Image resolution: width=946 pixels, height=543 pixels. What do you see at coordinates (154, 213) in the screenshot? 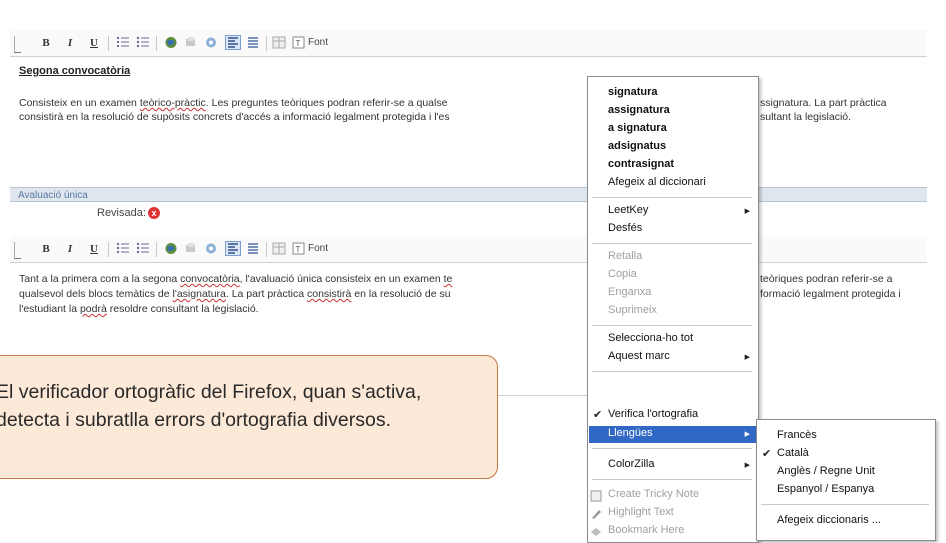
I see `revisada-status-icon: x` at bounding box center [154, 213].